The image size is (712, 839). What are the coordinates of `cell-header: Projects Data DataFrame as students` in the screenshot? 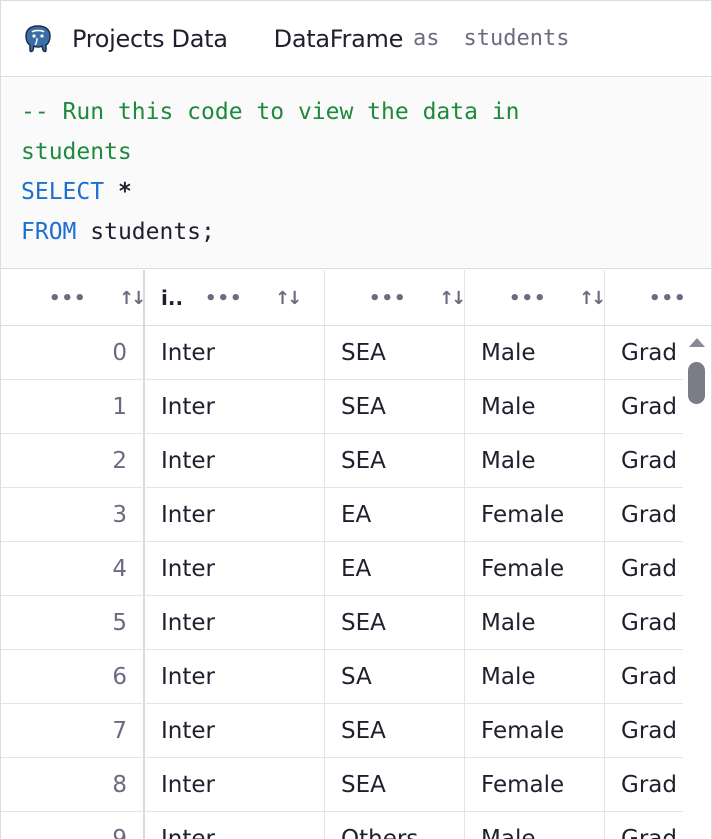 It's located at (356, 39).